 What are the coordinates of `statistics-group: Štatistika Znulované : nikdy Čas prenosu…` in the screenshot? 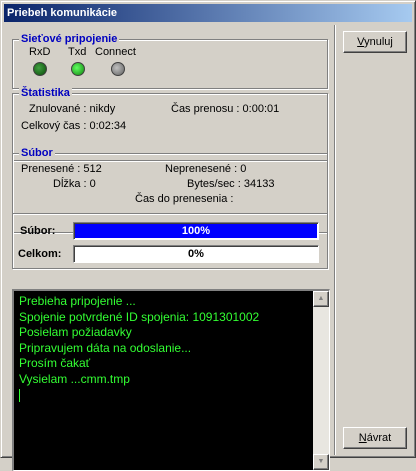 It's located at (170, 123).